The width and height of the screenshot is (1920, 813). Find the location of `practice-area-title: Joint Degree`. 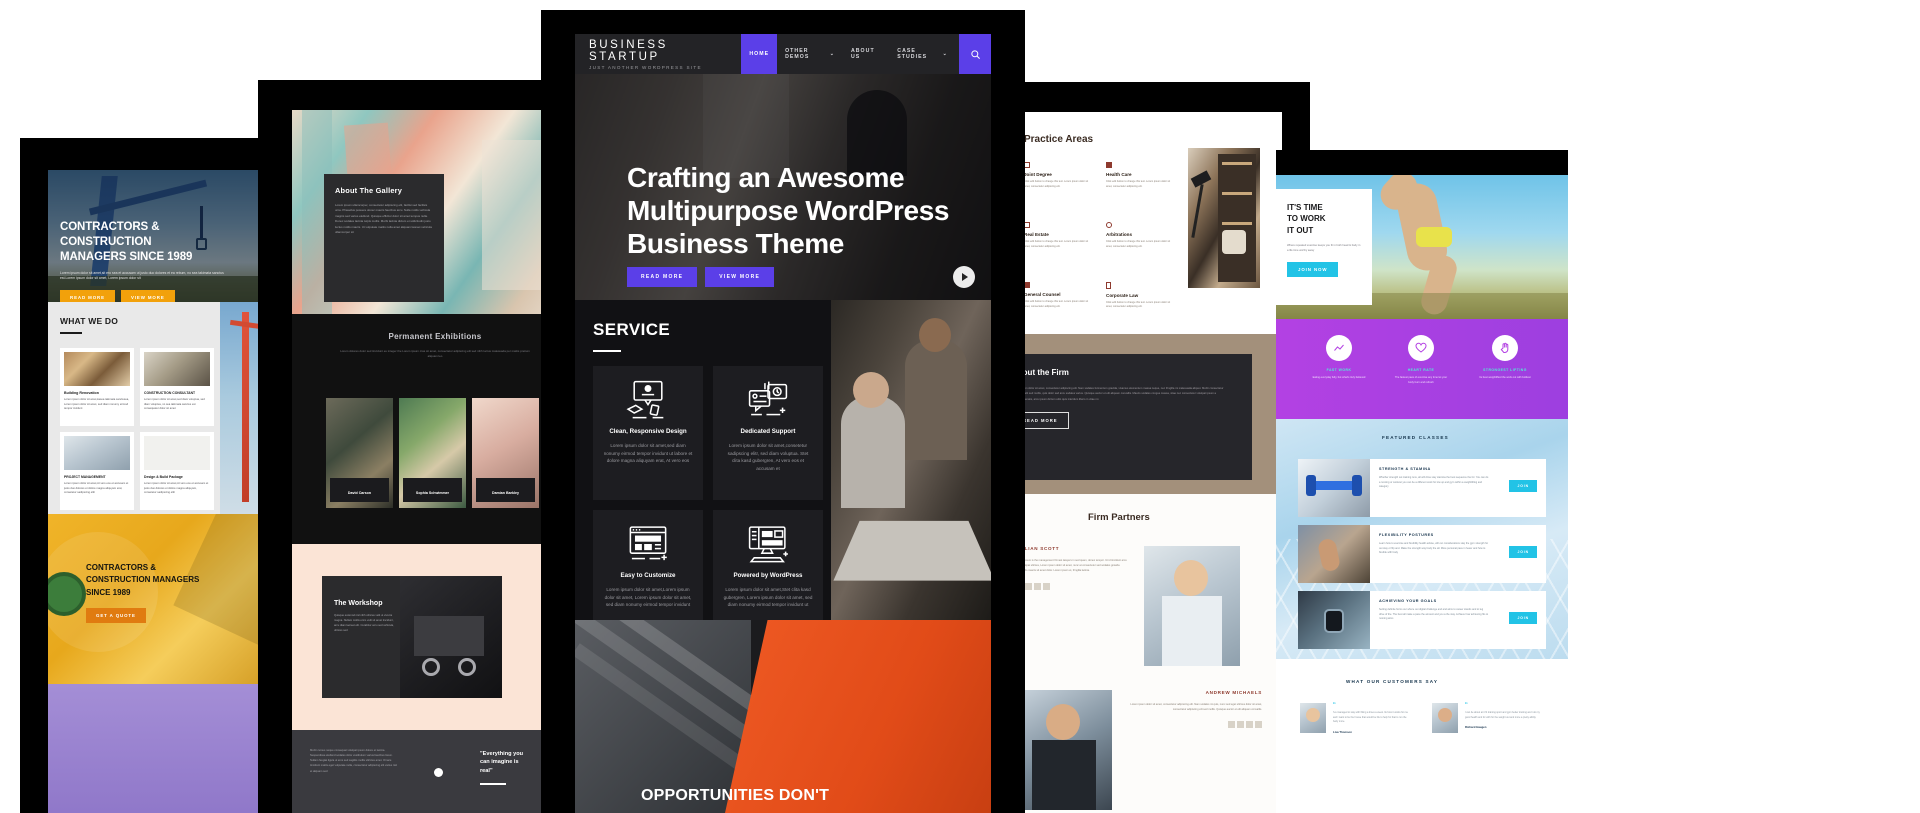

practice-area-title: Joint Degree is located at coordinates (1038, 174).